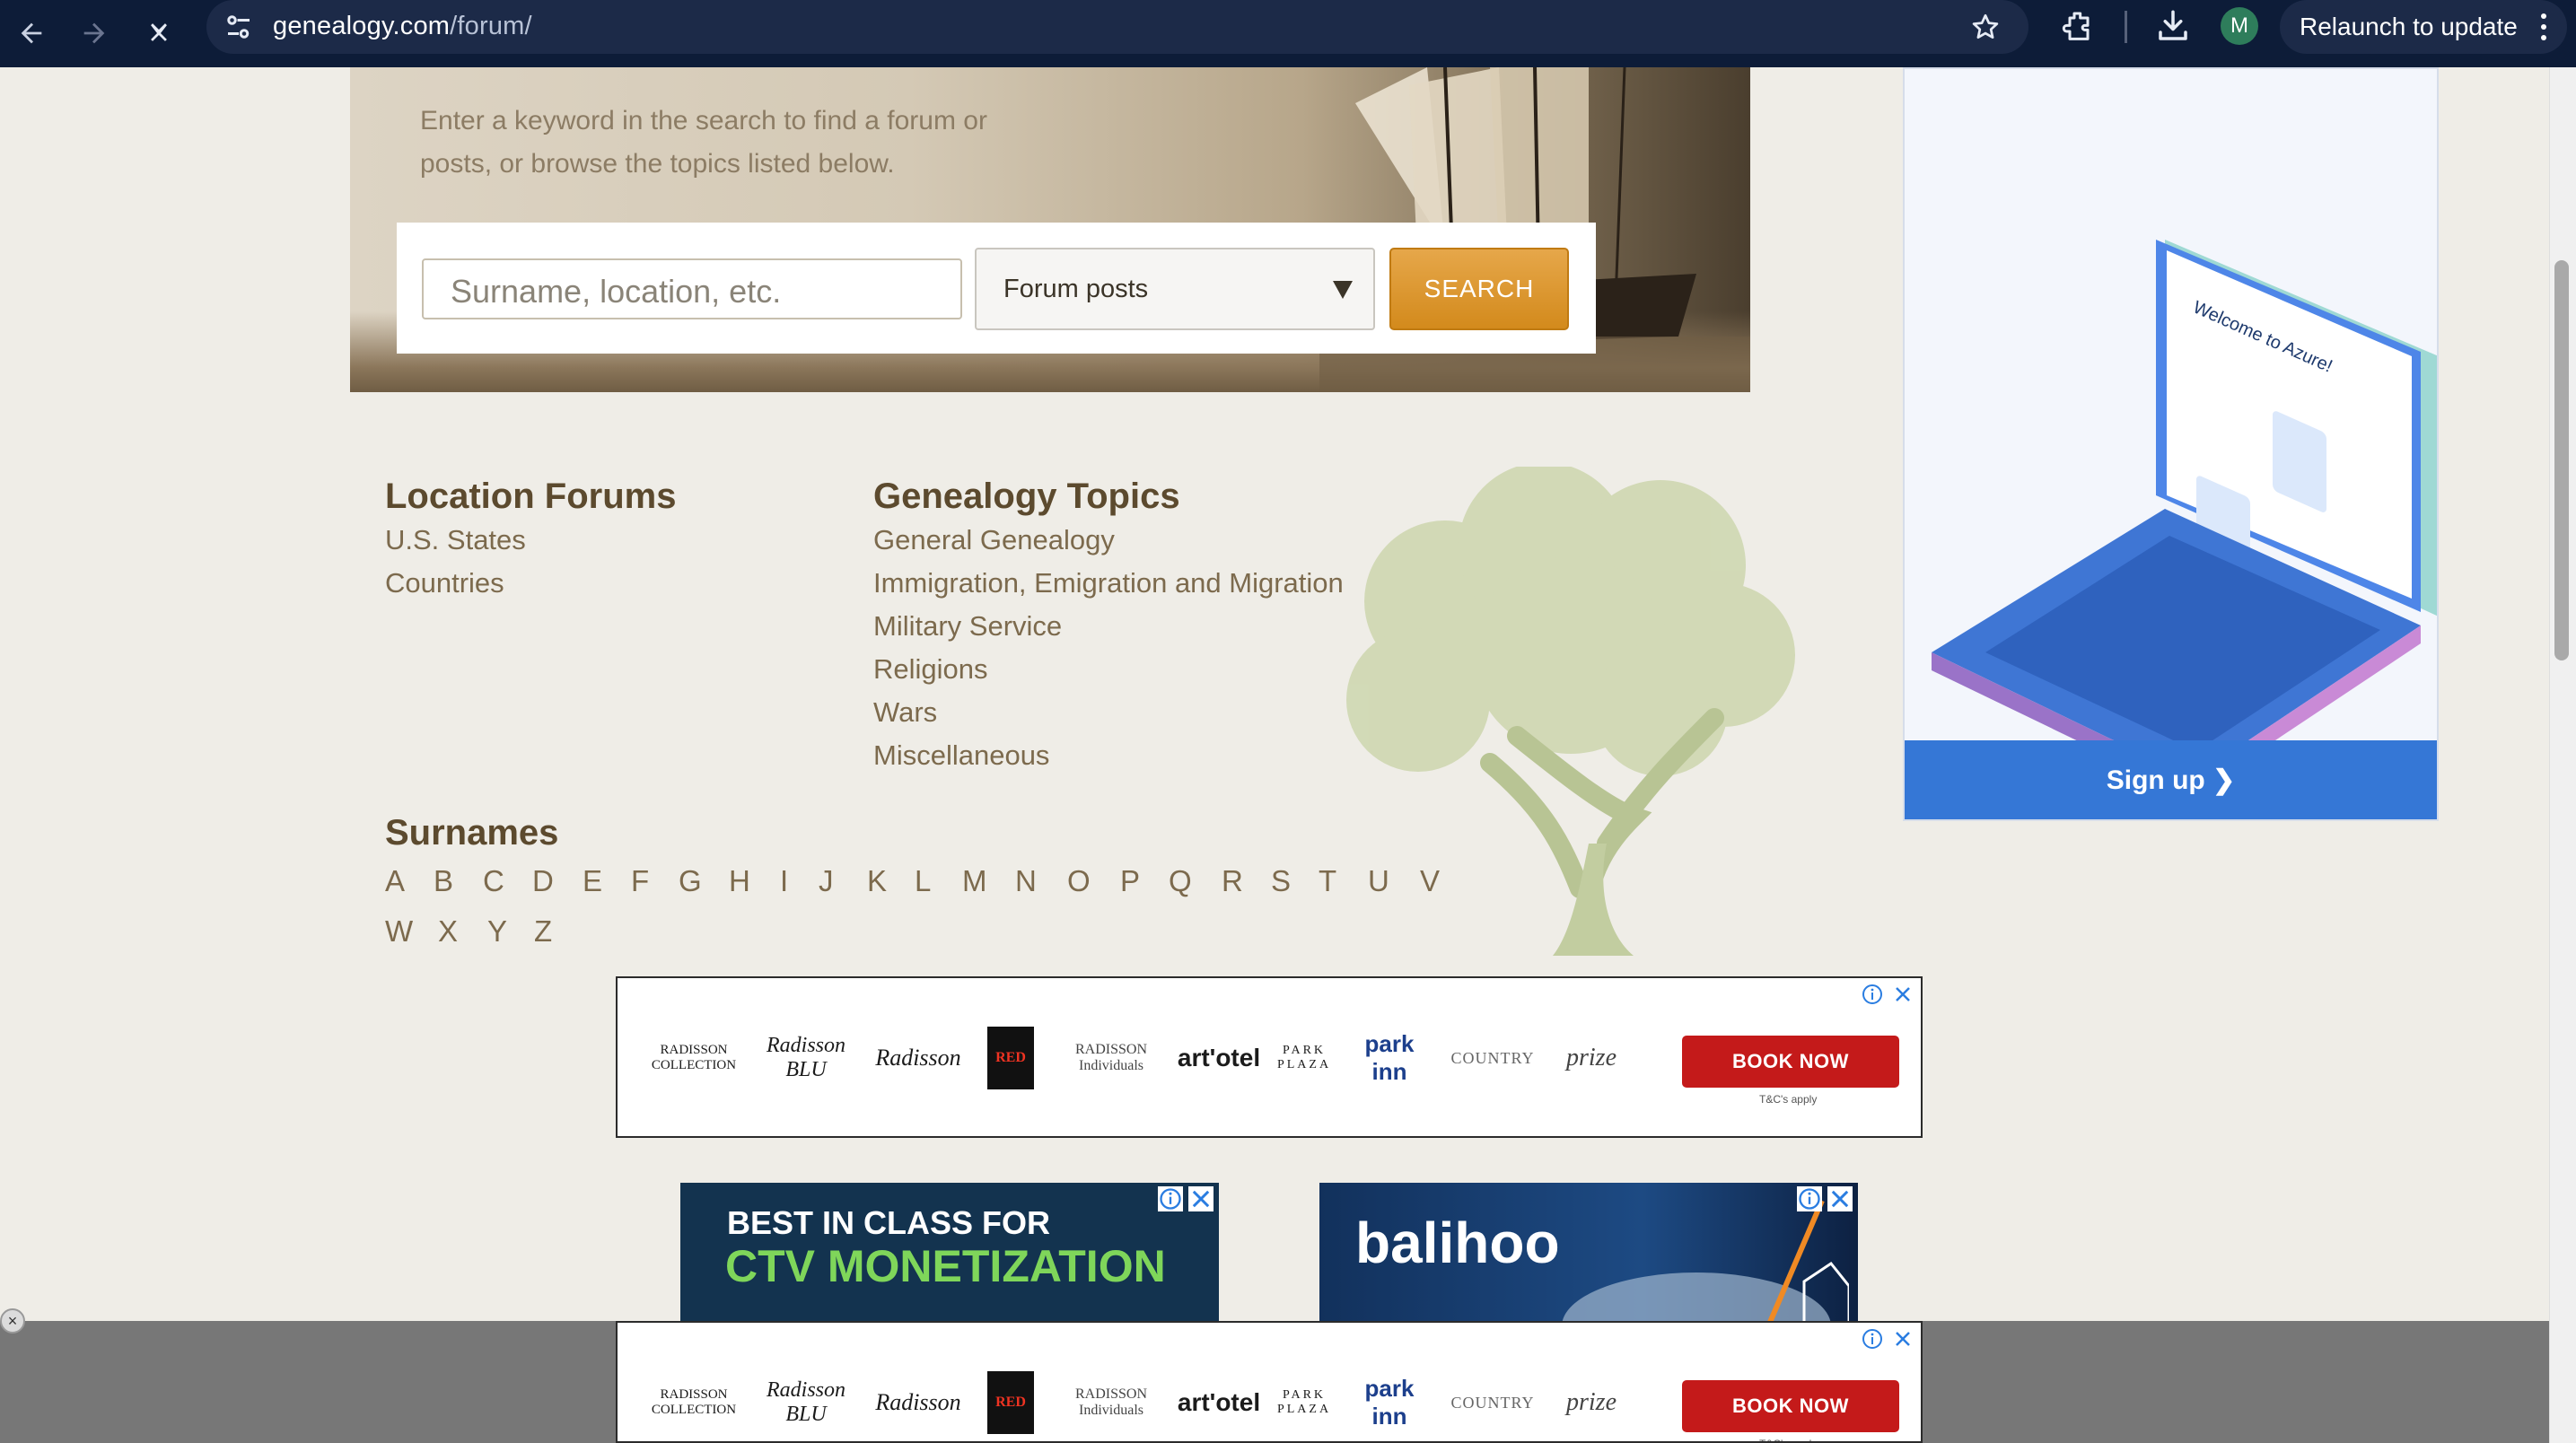 The image size is (2576, 1443). I want to click on azure-signup-label: Sign up ❯, so click(2171, 780).